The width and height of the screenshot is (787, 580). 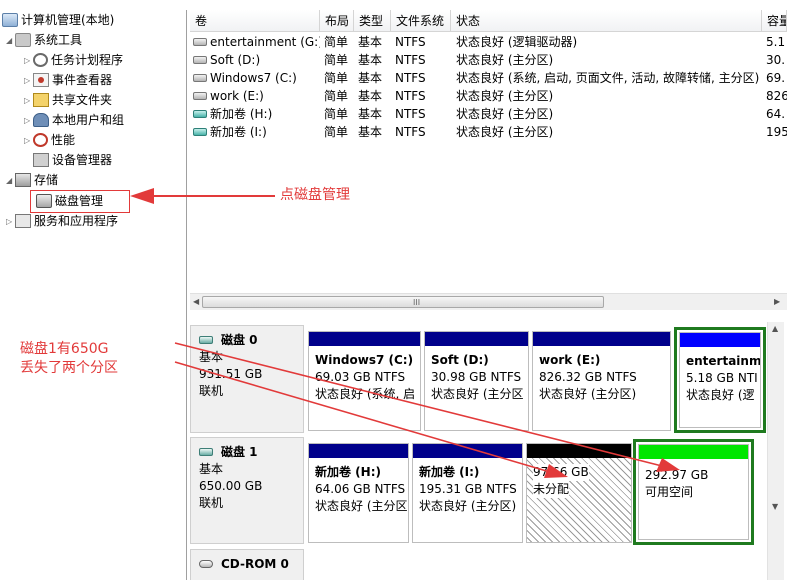 What do you see at coordinates (775, 506) in the screenshot?
I see `scroll-down-icon: ▼` at bounding box center [775, 506].